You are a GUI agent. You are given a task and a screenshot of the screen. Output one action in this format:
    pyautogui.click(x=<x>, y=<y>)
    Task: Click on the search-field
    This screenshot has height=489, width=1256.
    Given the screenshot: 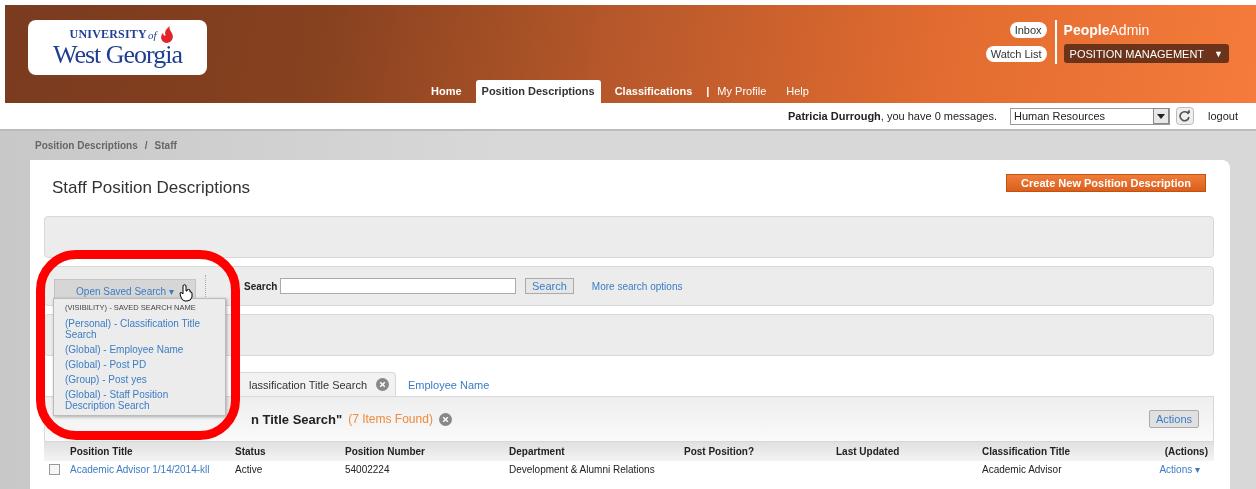 What is the action you would take?
    pyautogui.click(x=398, y=286)
    